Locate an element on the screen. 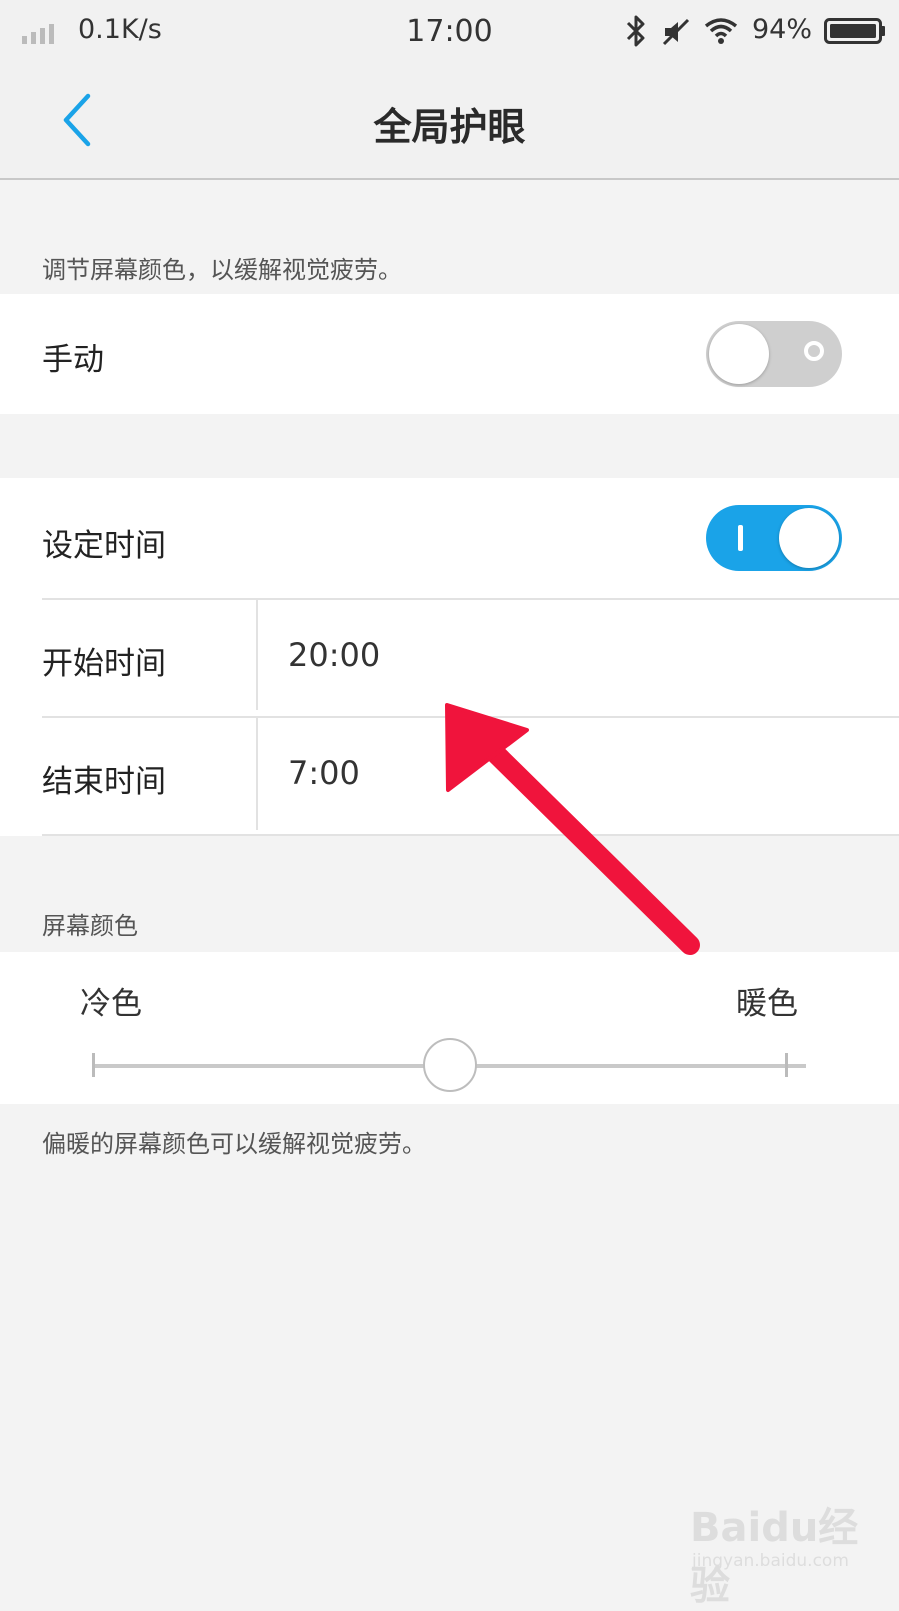  color-slider-thumb is located at coordinates (450, 1065).